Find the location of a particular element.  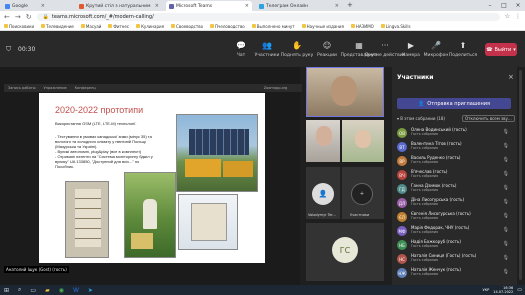

hive-photo is located at coordinates (87, 219).